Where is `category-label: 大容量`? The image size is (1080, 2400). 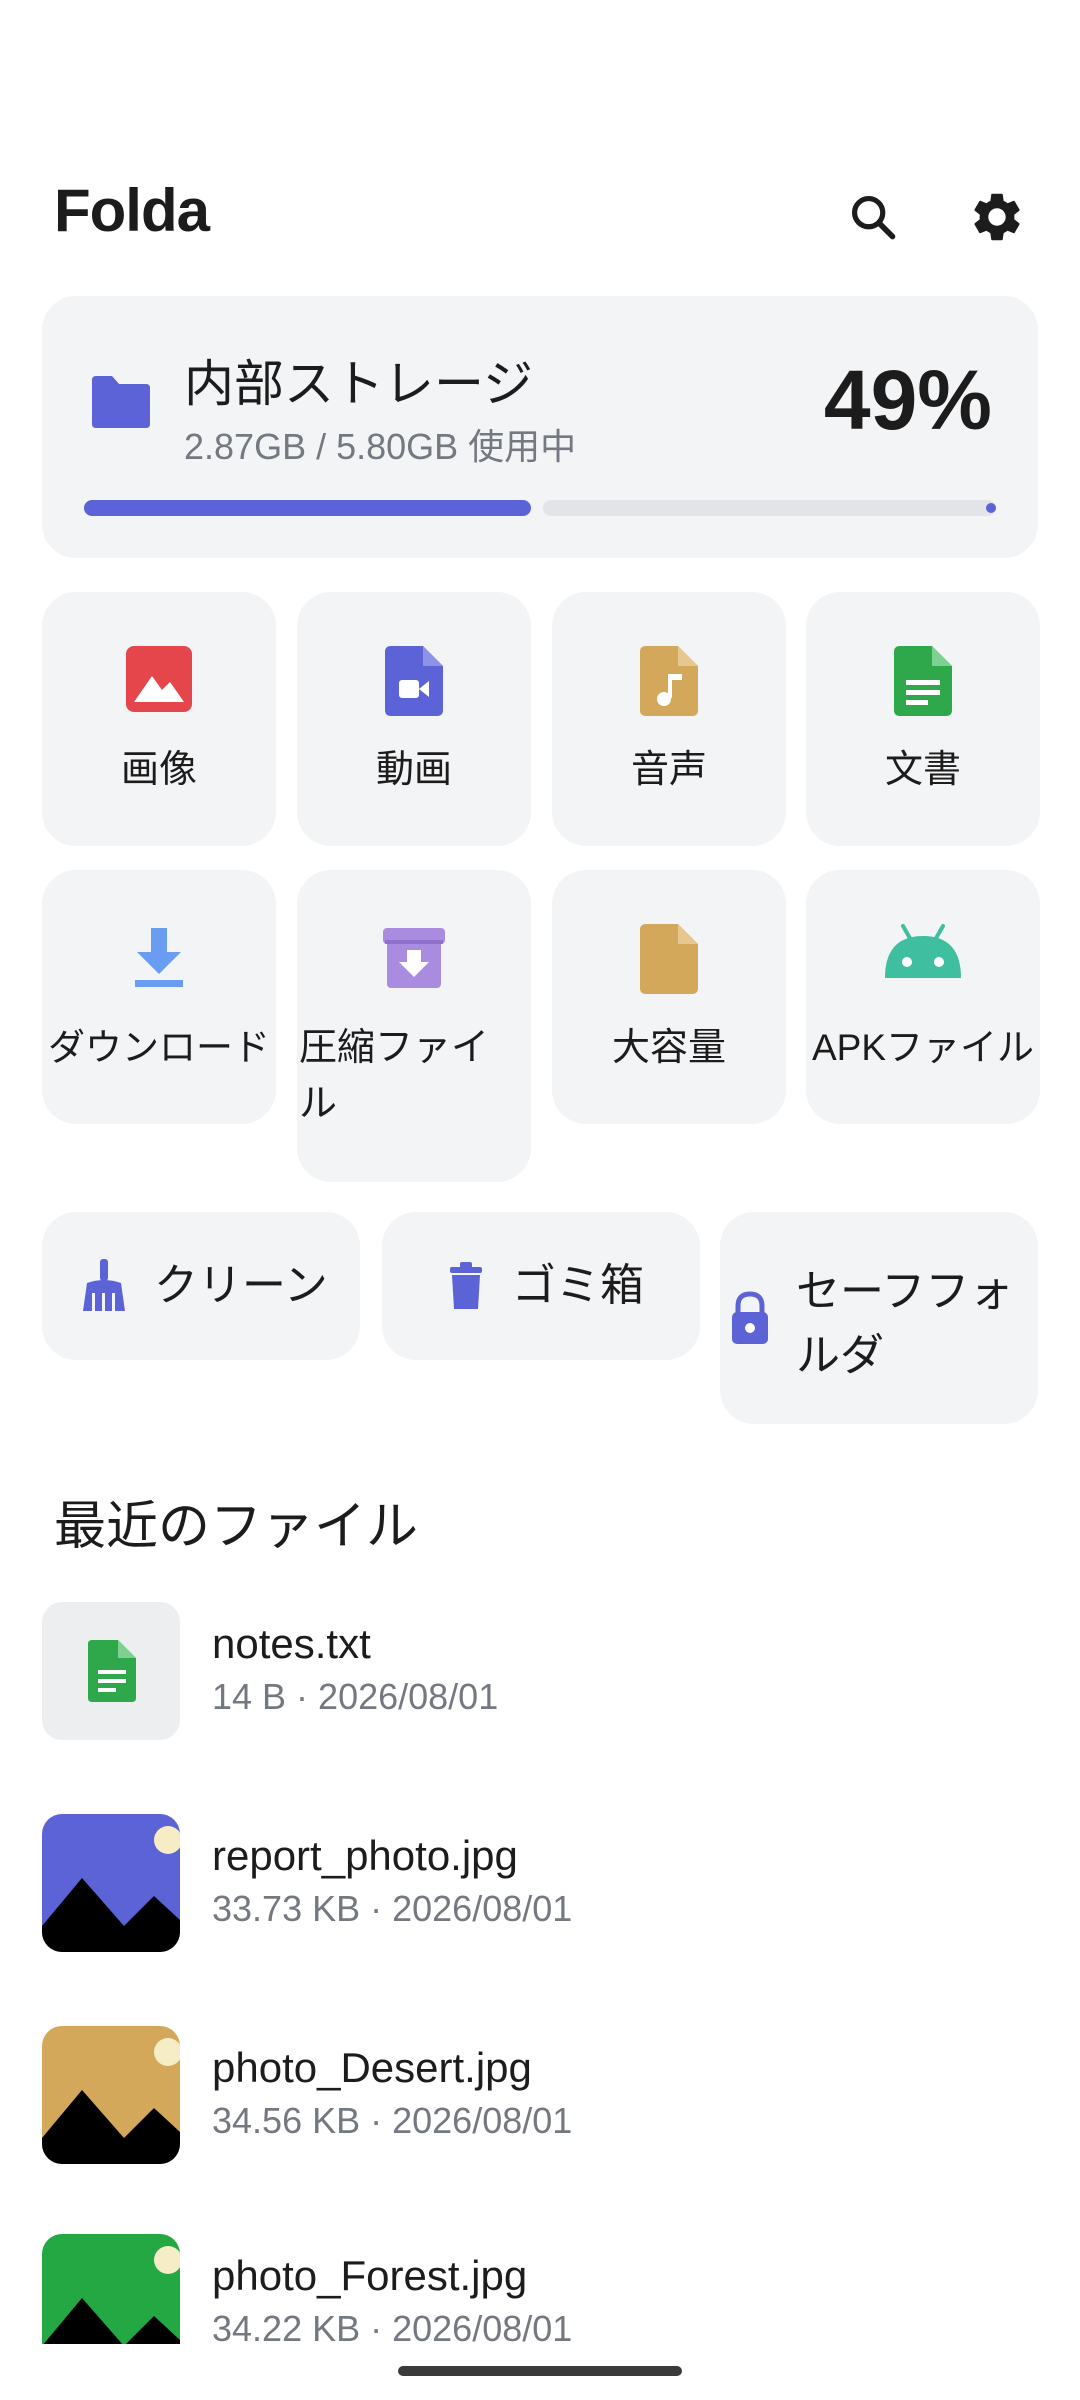
category-label: 大容量 is located at coordinates (668, 1048).